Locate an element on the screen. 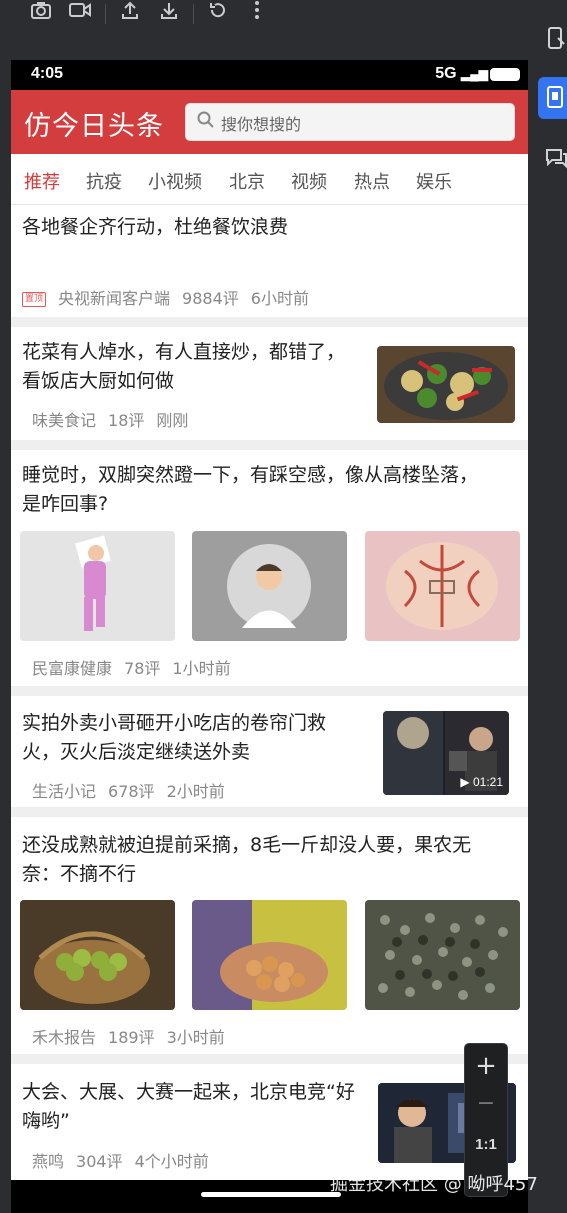  title-line: 睡觉时，双脚突然蹬一下，有踩空感，像从高楼坠落， is located at coordinates (250, 475).